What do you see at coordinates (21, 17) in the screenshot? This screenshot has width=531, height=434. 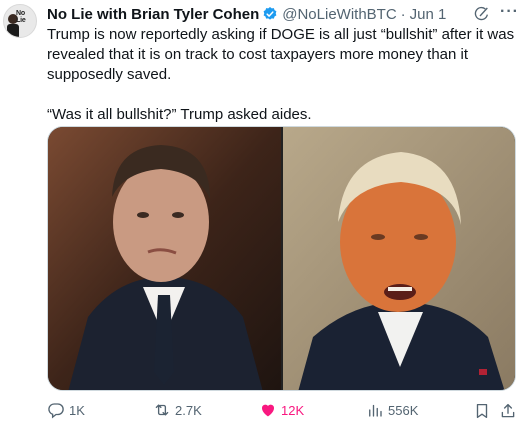 I see `avatar-logo-text: No Lie` at bounding box center [21, 17].